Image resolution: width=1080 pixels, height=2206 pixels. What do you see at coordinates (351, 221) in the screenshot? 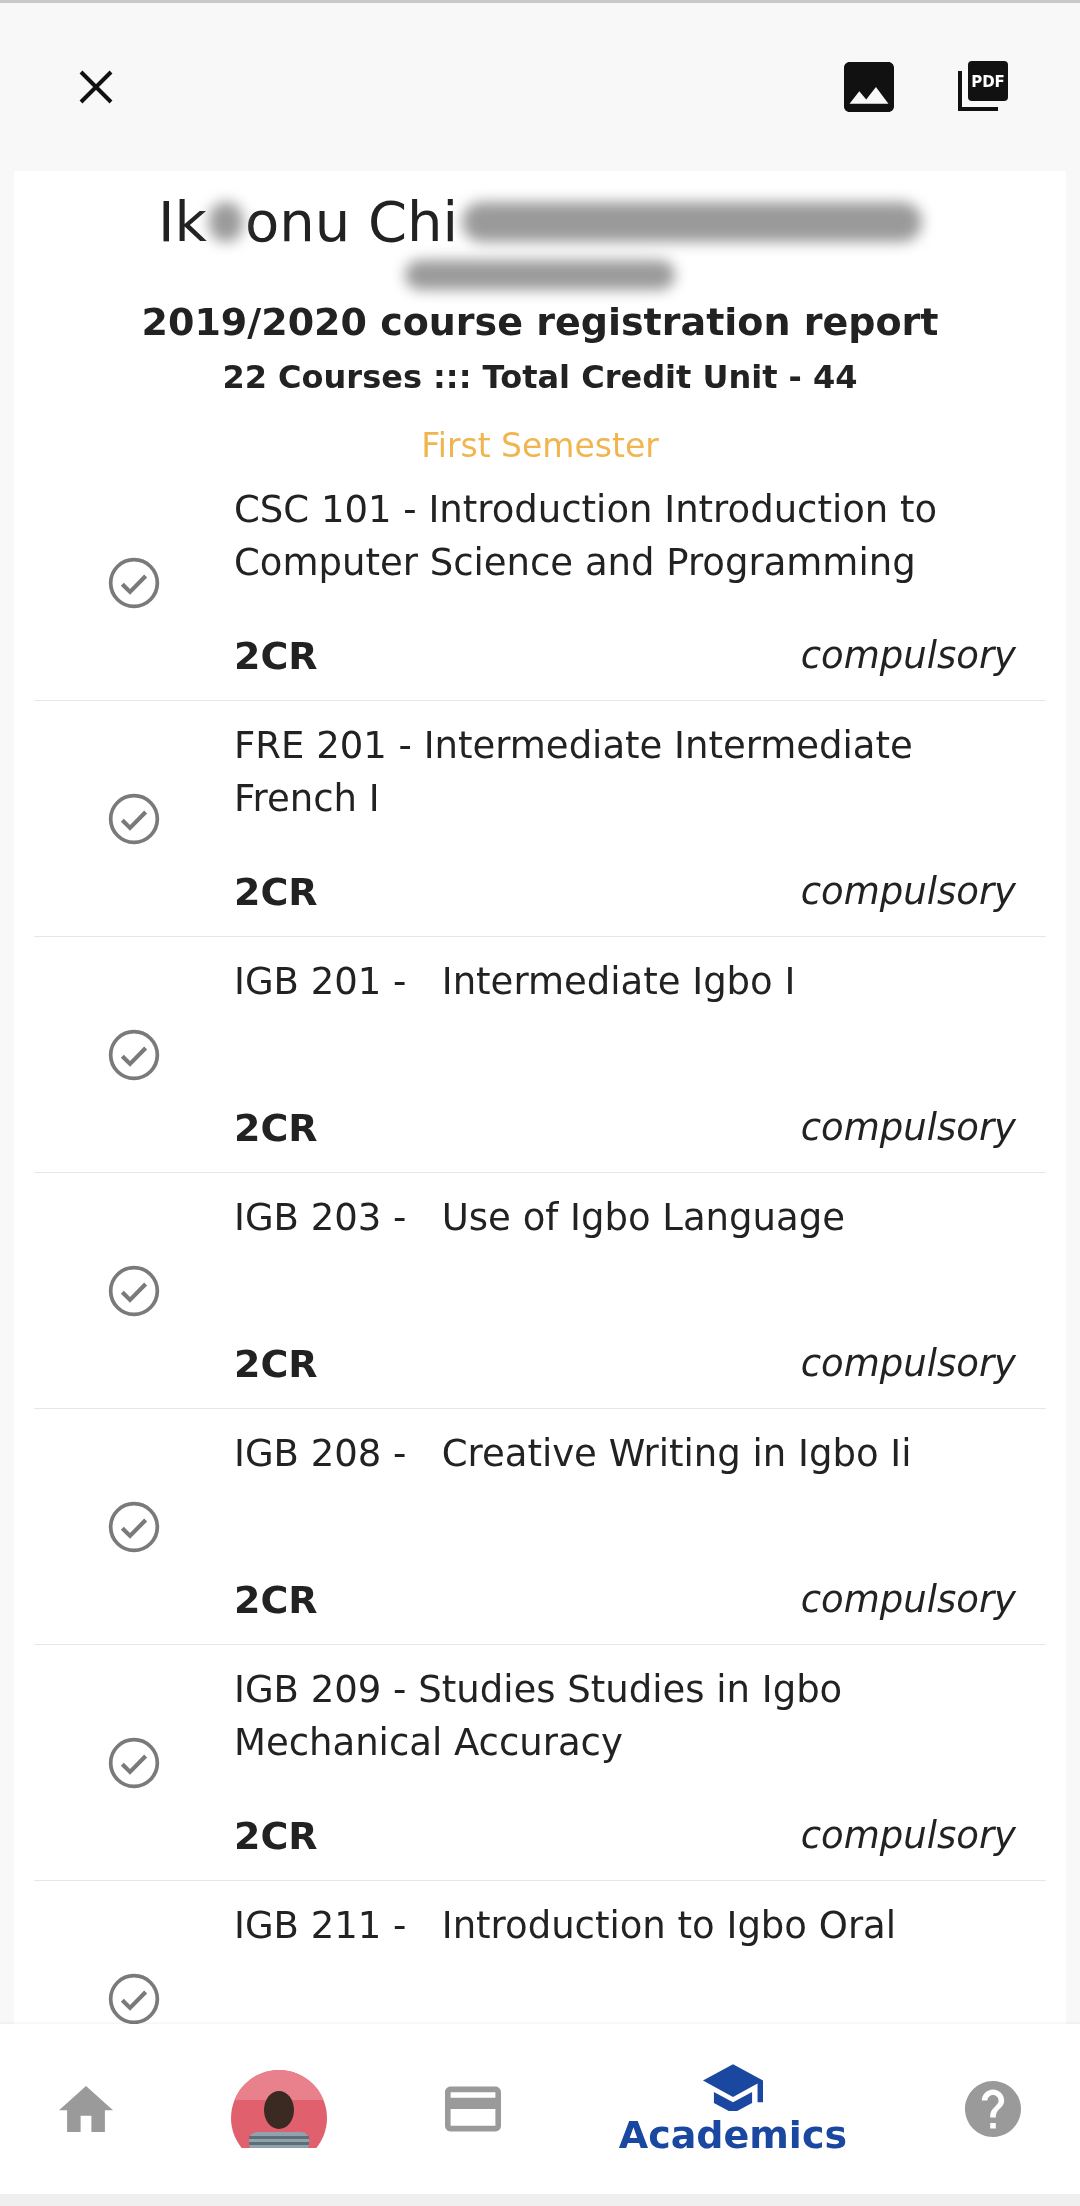
I see `student-name: onu Chi` at bounding box center [351, 221].